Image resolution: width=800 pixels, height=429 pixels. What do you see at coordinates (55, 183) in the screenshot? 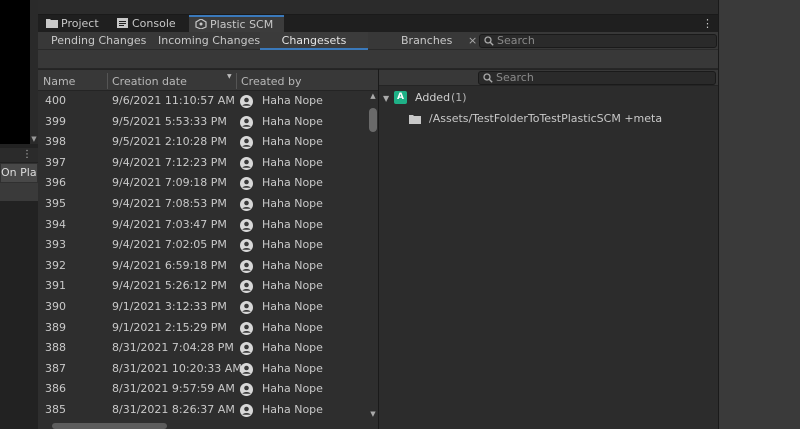
I see `changeset-name: 396` at bounding box center [55, 183].